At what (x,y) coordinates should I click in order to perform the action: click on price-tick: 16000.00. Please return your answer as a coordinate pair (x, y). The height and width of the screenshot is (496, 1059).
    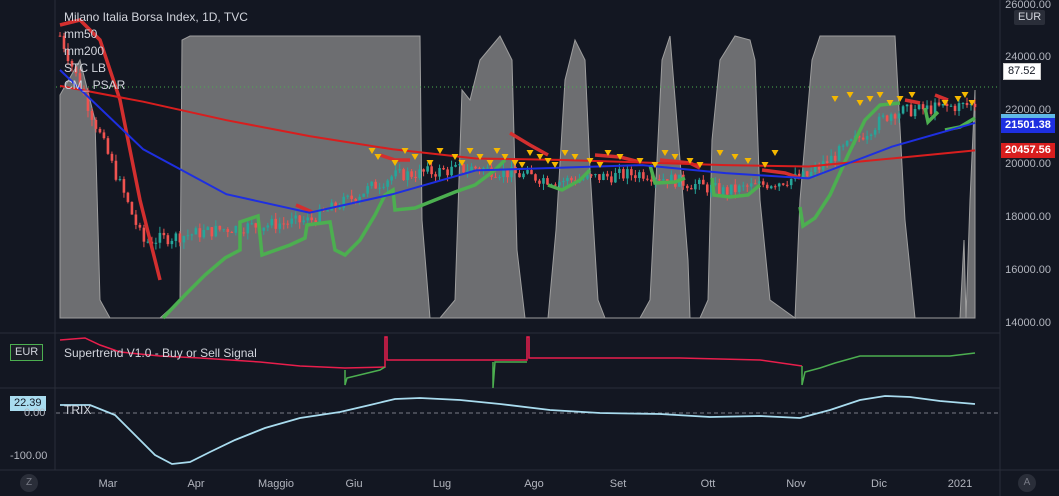
    Looking at the image, I should click on (1028, 270).